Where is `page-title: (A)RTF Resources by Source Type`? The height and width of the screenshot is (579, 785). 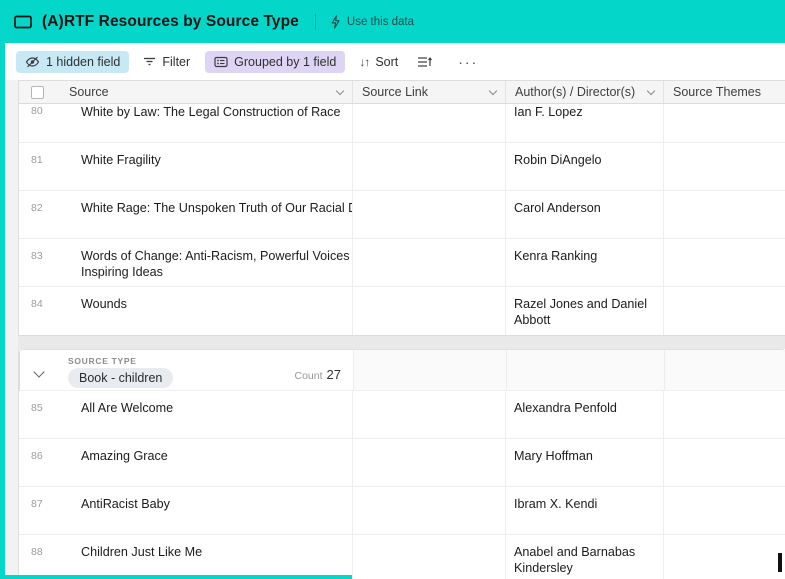
page-title: (A)RTF Resources by Source Type is located at coordinates (170, 21).